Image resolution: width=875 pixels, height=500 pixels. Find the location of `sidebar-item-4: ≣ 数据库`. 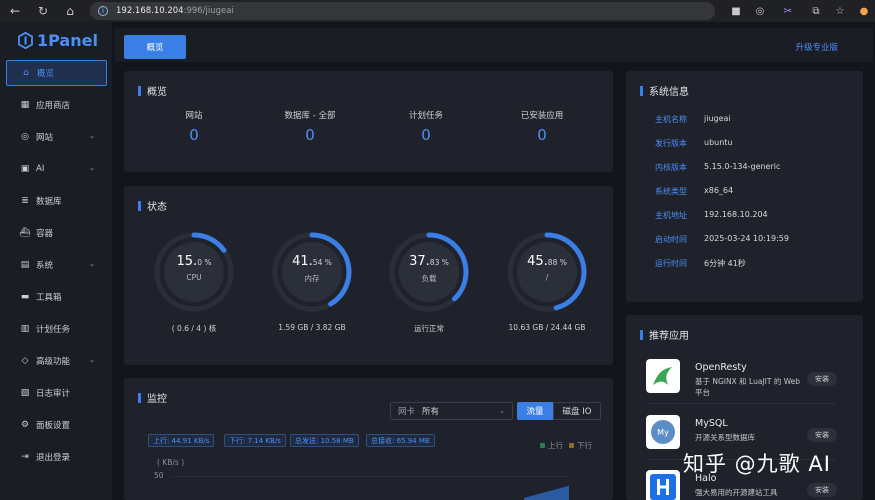

sidebar-item-4: ≣ 数据库 is located at coordinates (56, 201).